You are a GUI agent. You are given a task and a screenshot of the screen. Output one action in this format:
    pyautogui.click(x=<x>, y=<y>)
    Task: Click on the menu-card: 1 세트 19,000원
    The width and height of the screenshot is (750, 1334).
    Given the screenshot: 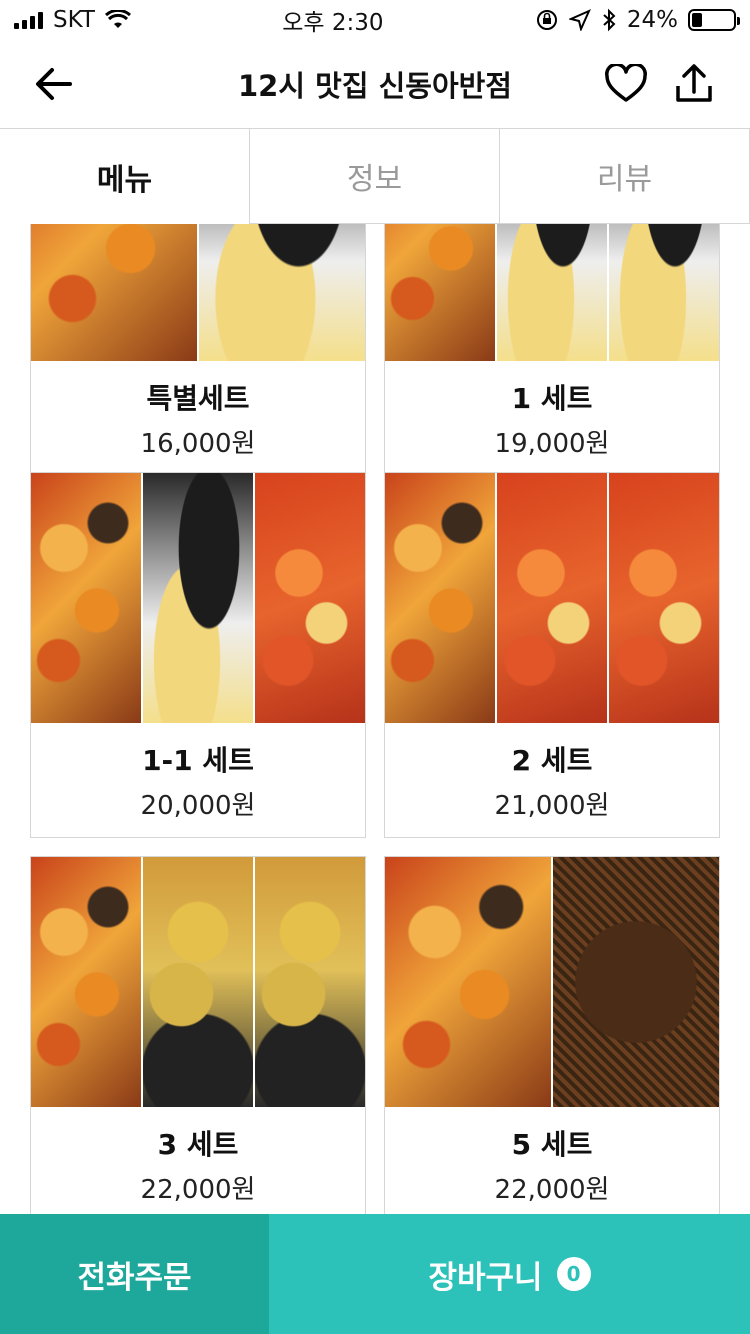 What is the action you would take?
    pyautogui.click(x=552, y=350)
    